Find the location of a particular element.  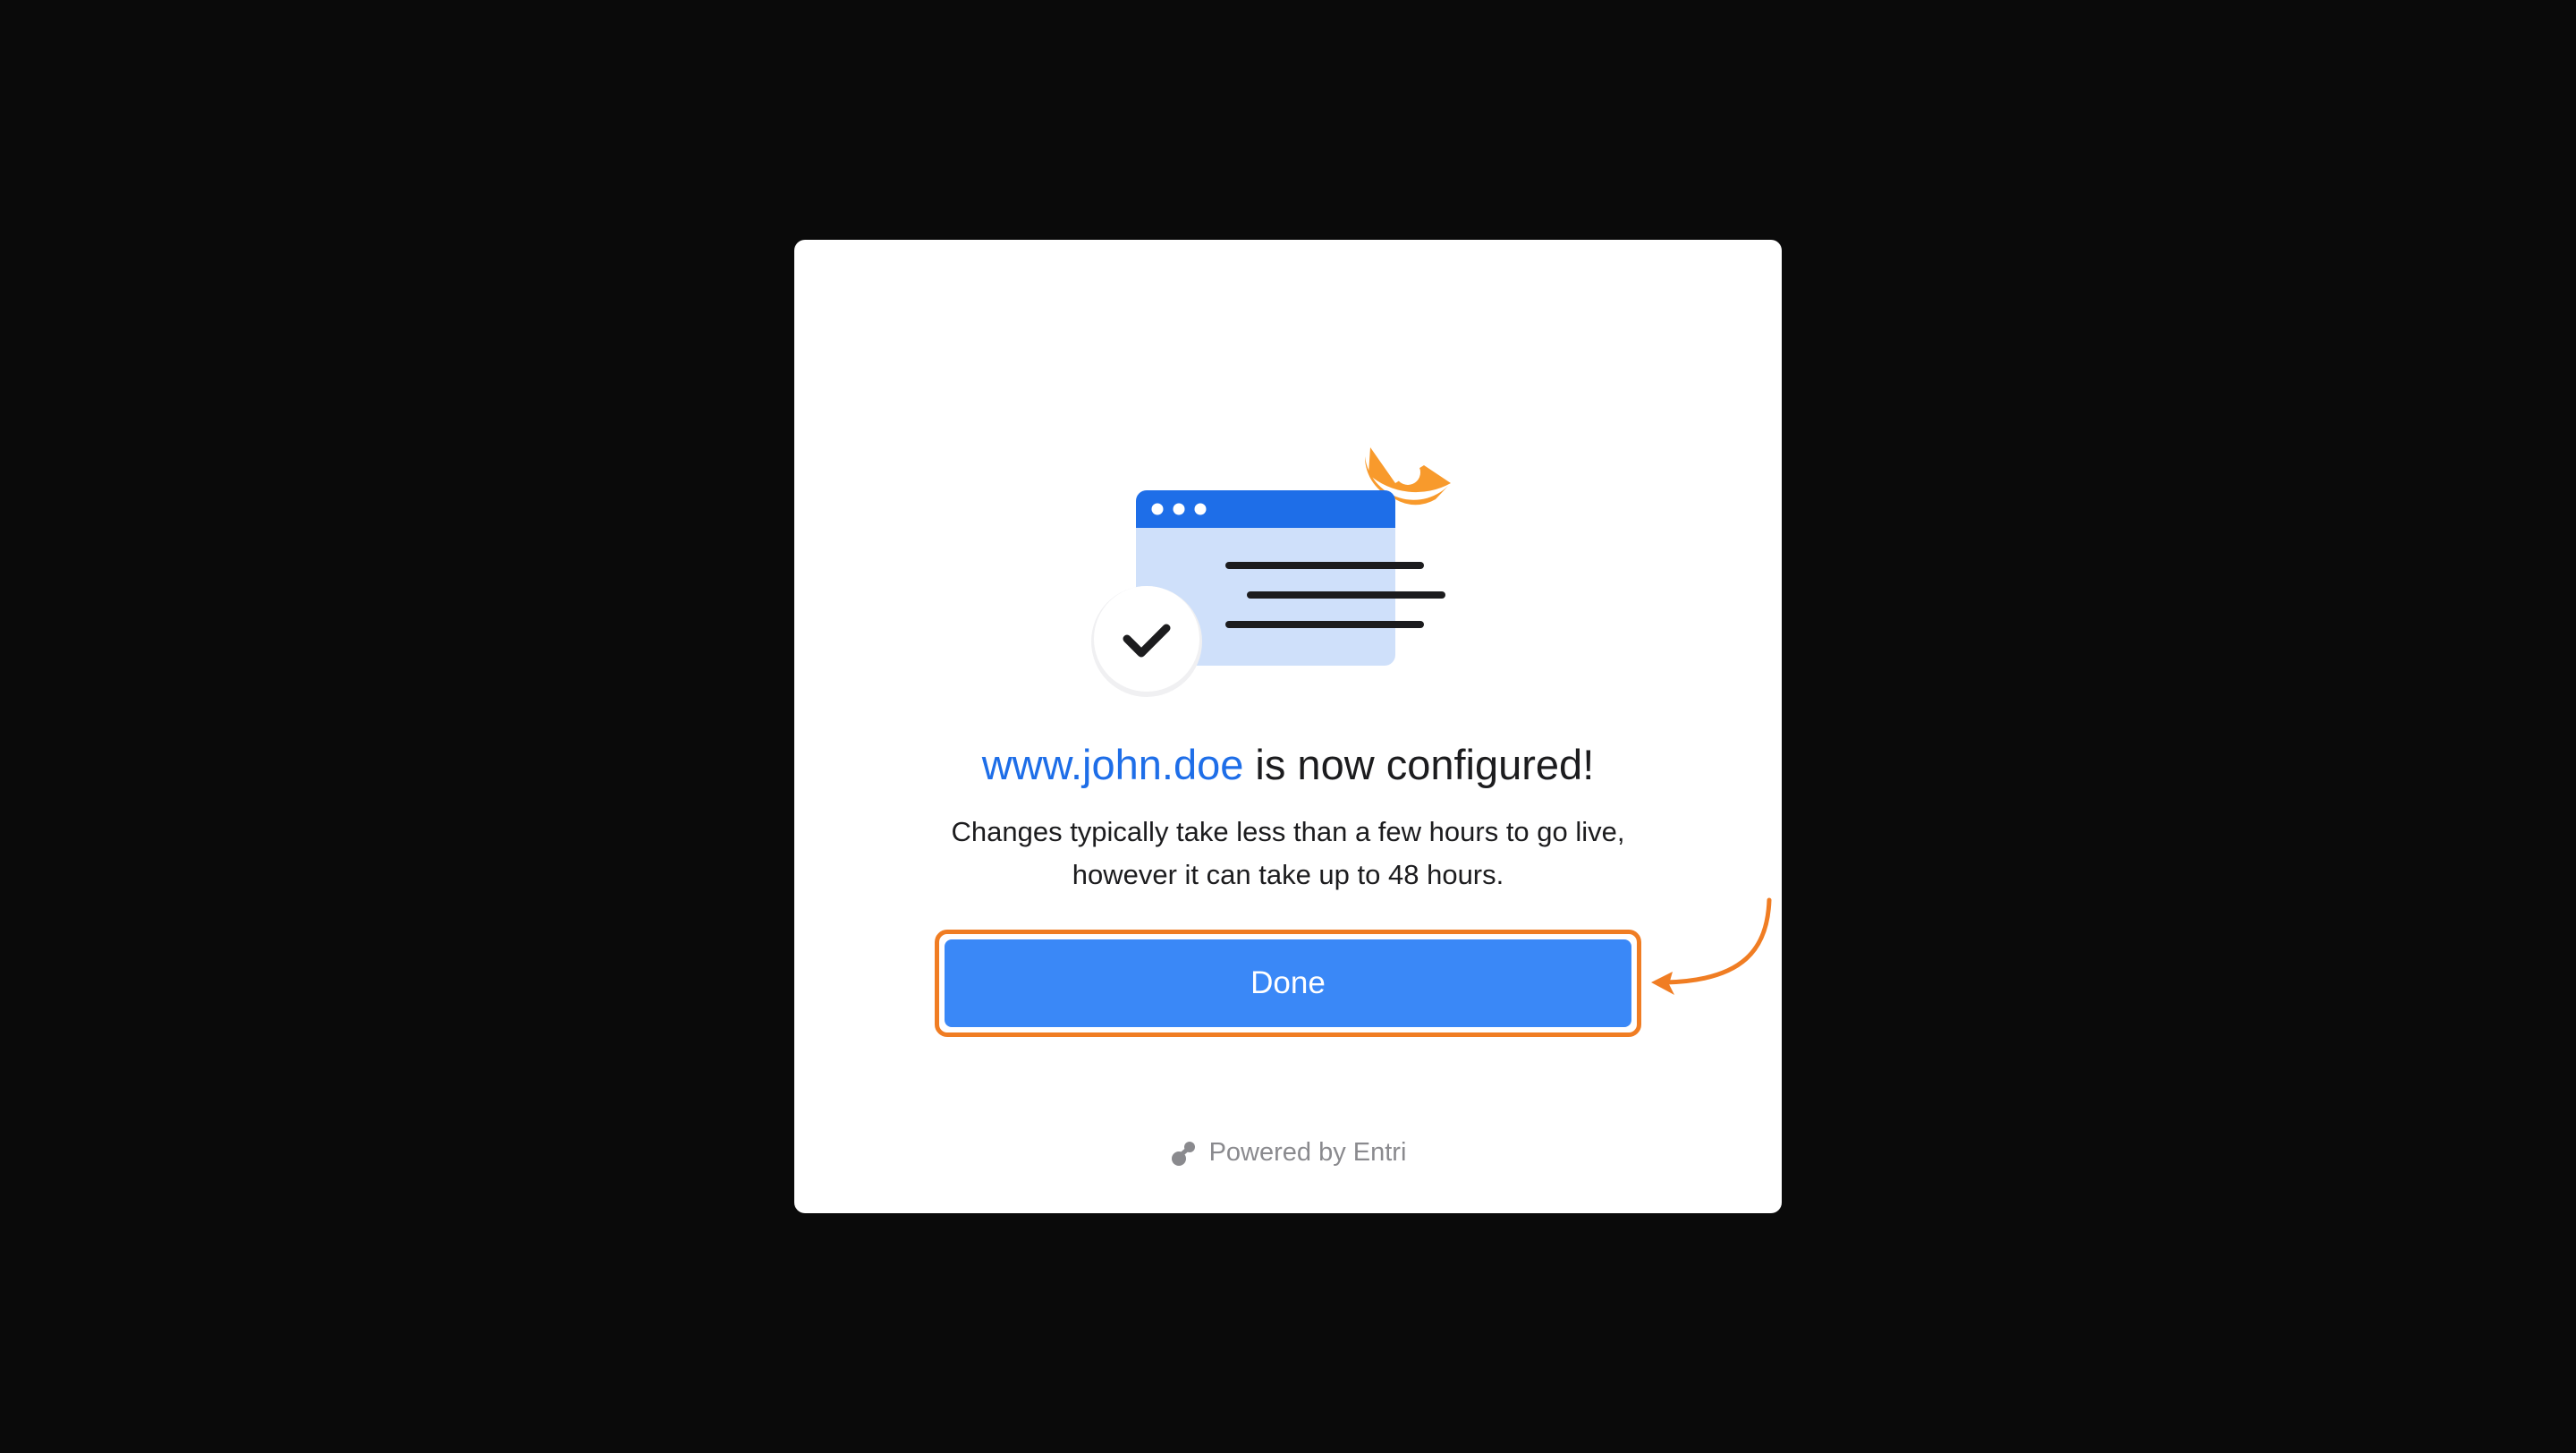

done-button: Done is located at coordinates (1288, 983).